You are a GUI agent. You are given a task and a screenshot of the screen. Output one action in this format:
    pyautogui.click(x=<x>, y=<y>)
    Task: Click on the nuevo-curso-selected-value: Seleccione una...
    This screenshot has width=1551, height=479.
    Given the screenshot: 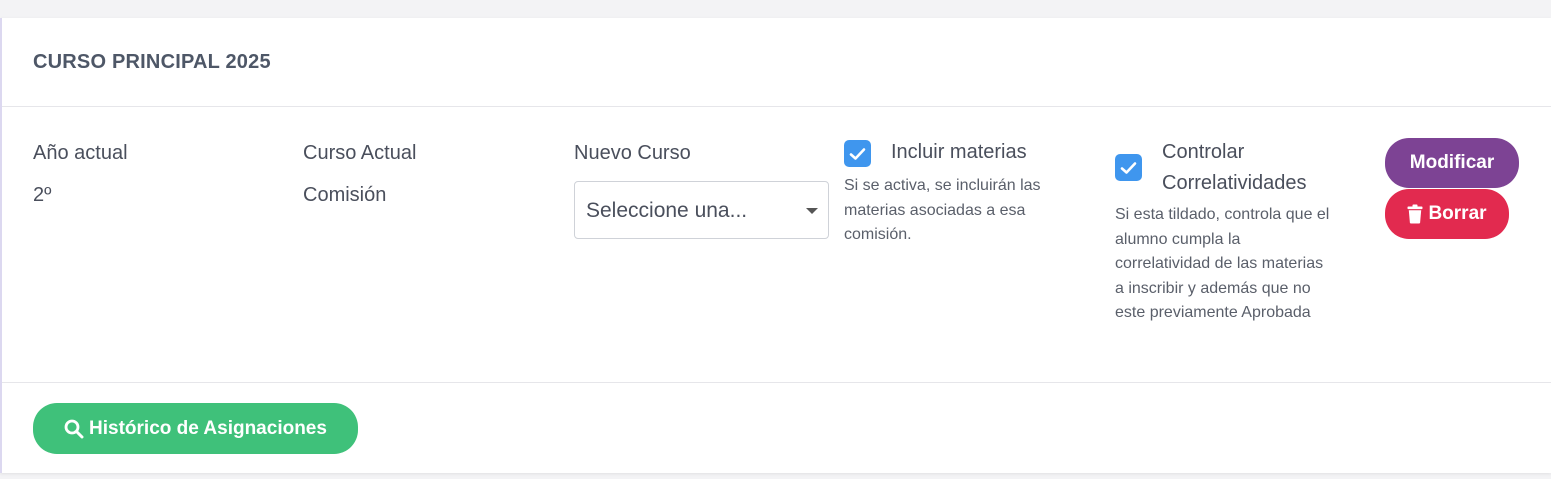 What is the action you would take?
    pyautogui.click(x=667, y=210)
    